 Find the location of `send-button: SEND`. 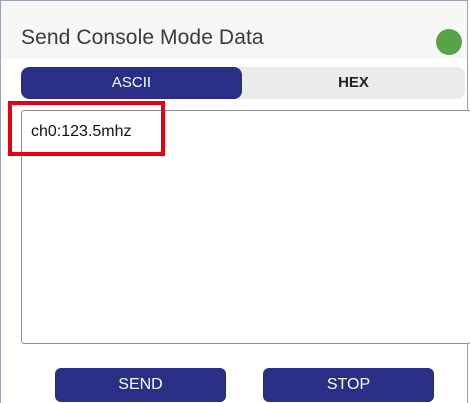

send-button: SEND is located at coordinates (140, 385).